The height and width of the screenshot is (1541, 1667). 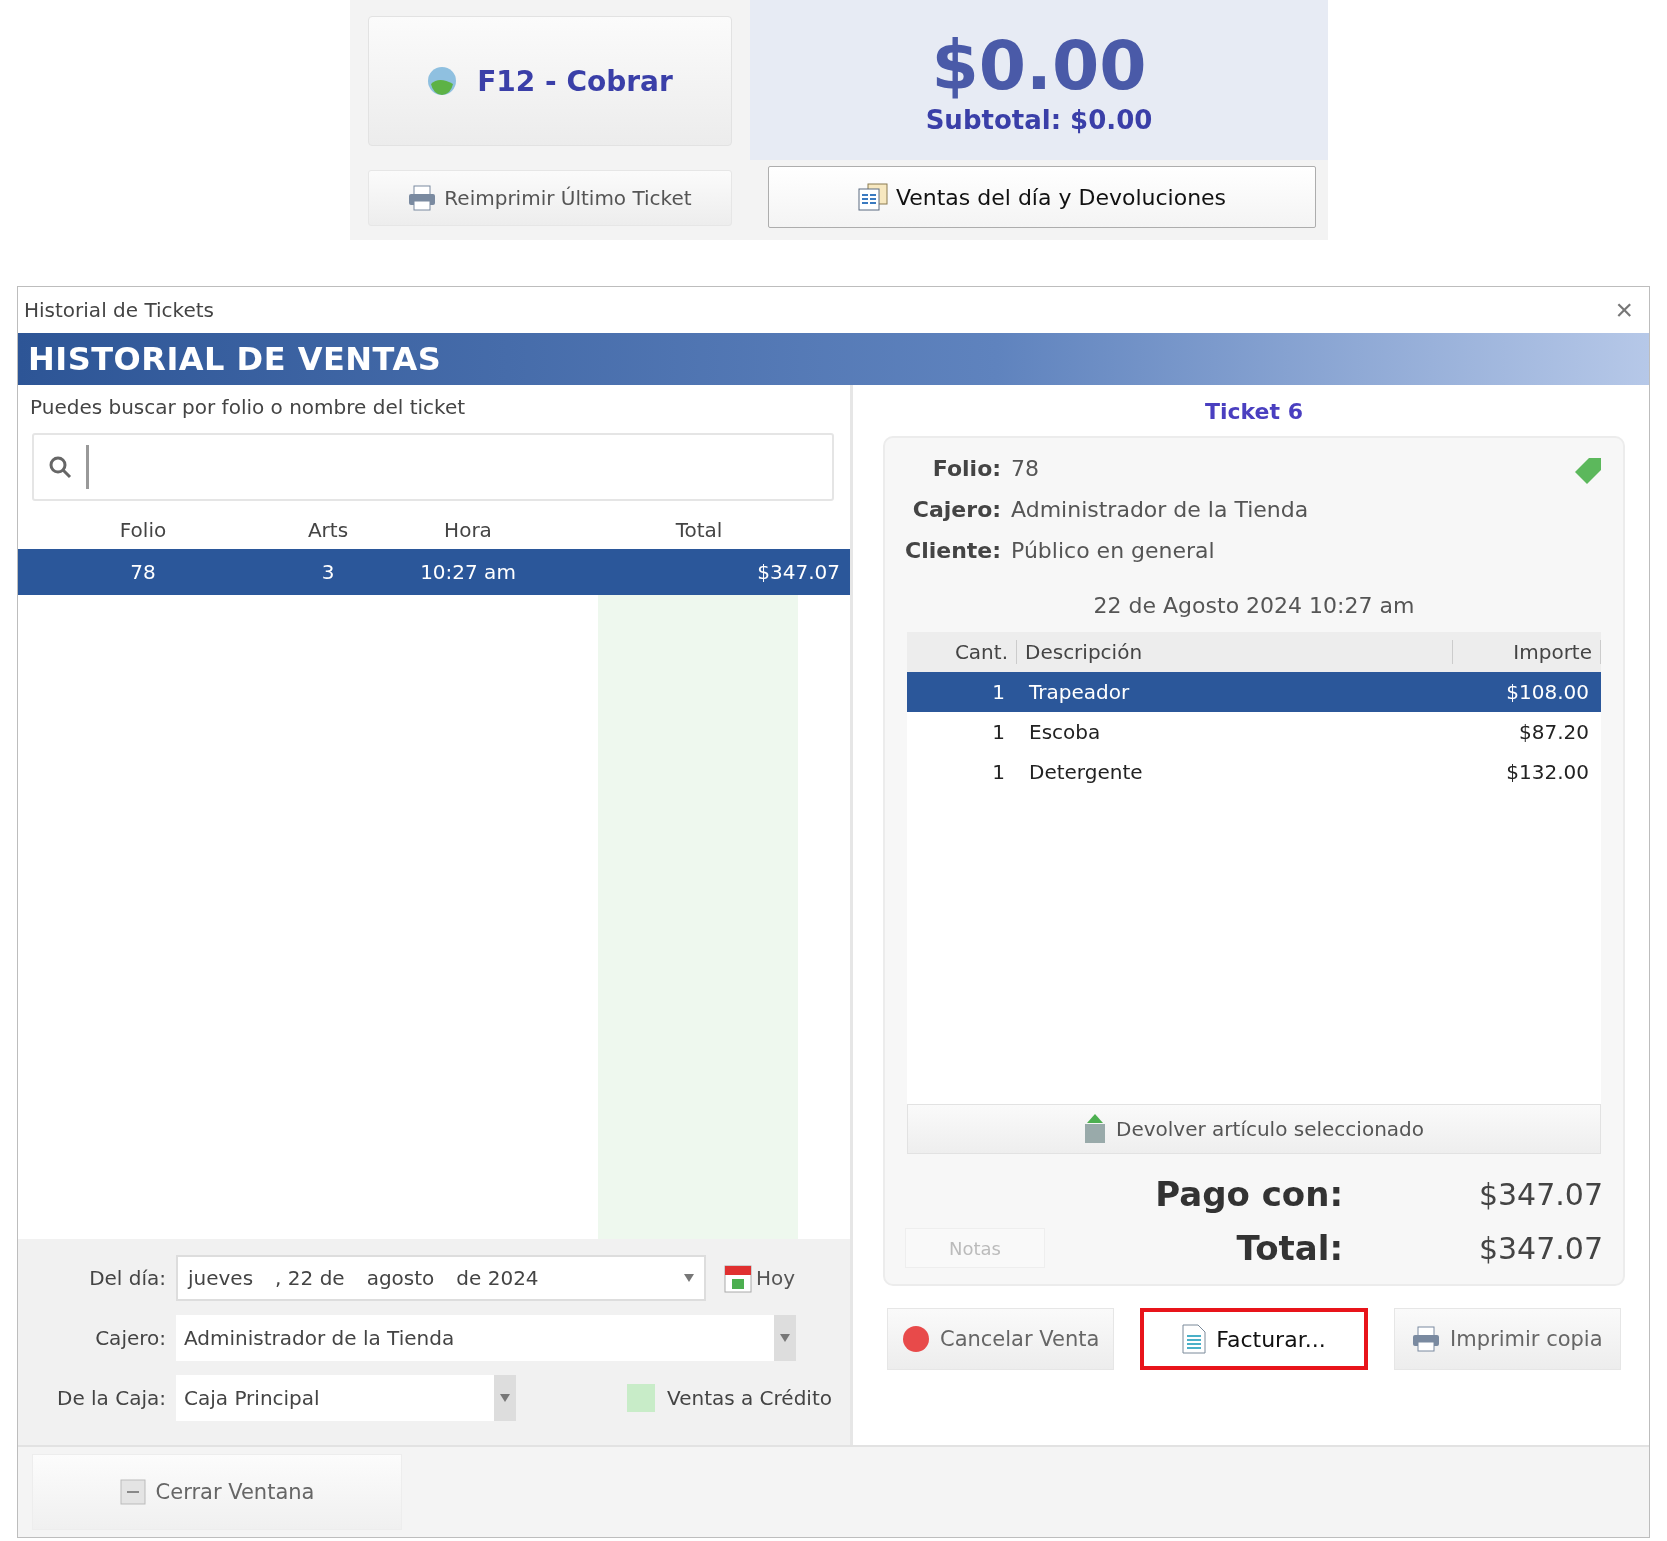 I want to click on column-header: Importe, so click(x=1527, y=652).